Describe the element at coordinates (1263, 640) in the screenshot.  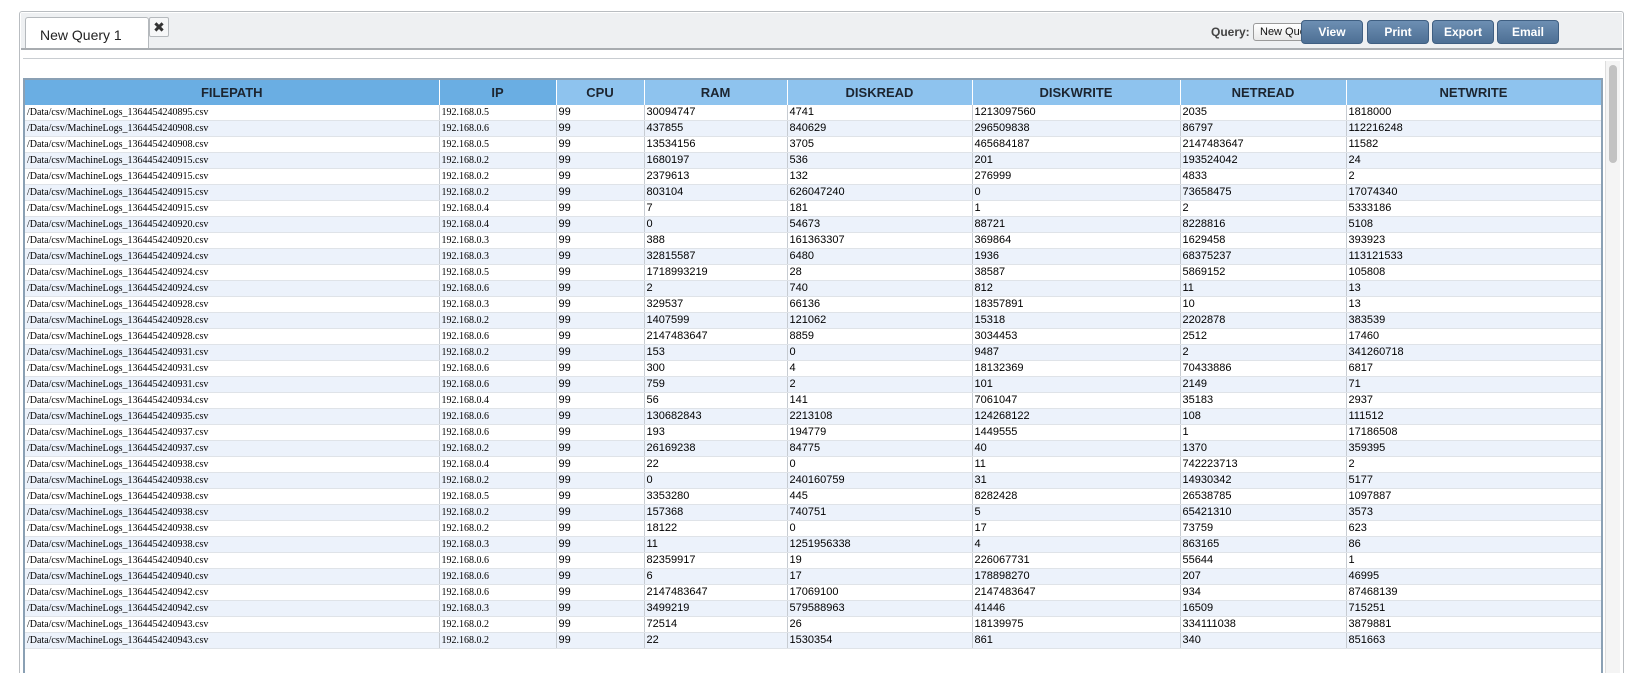
I see `cell-netread: 340` at that location.